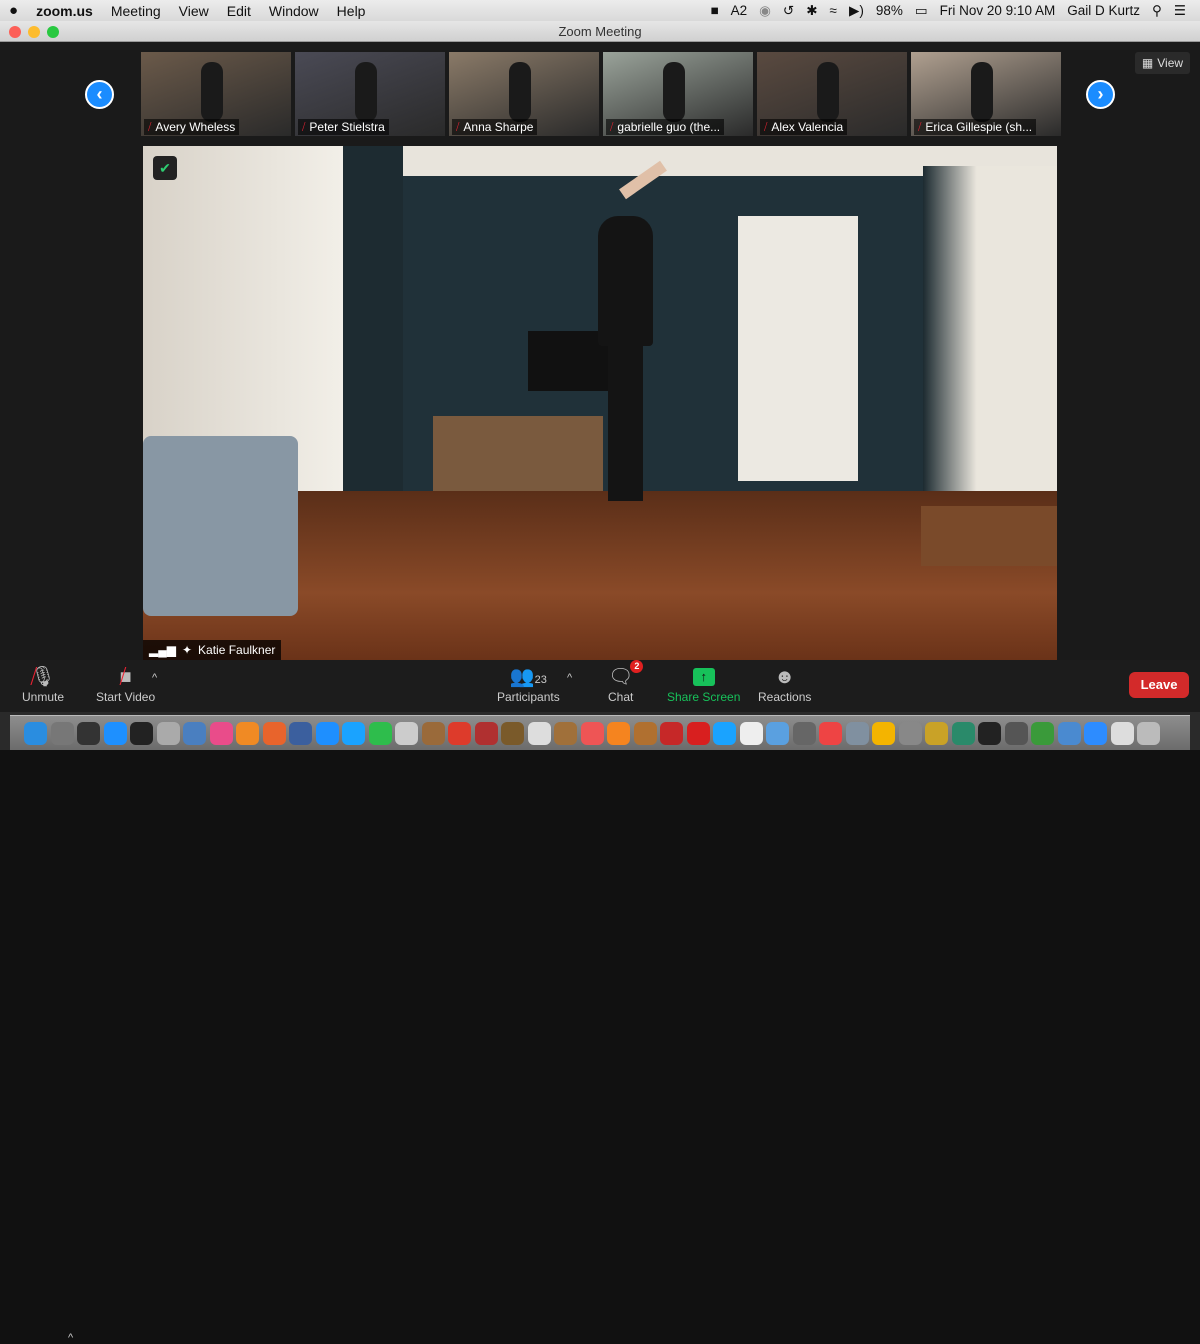 Image resolution: width=1200 pixels, height=1344 pixels. What do you see at coordinates (194, 11) in the screenshot?
I see `menu-view: View` at bounding box center [194, 11].